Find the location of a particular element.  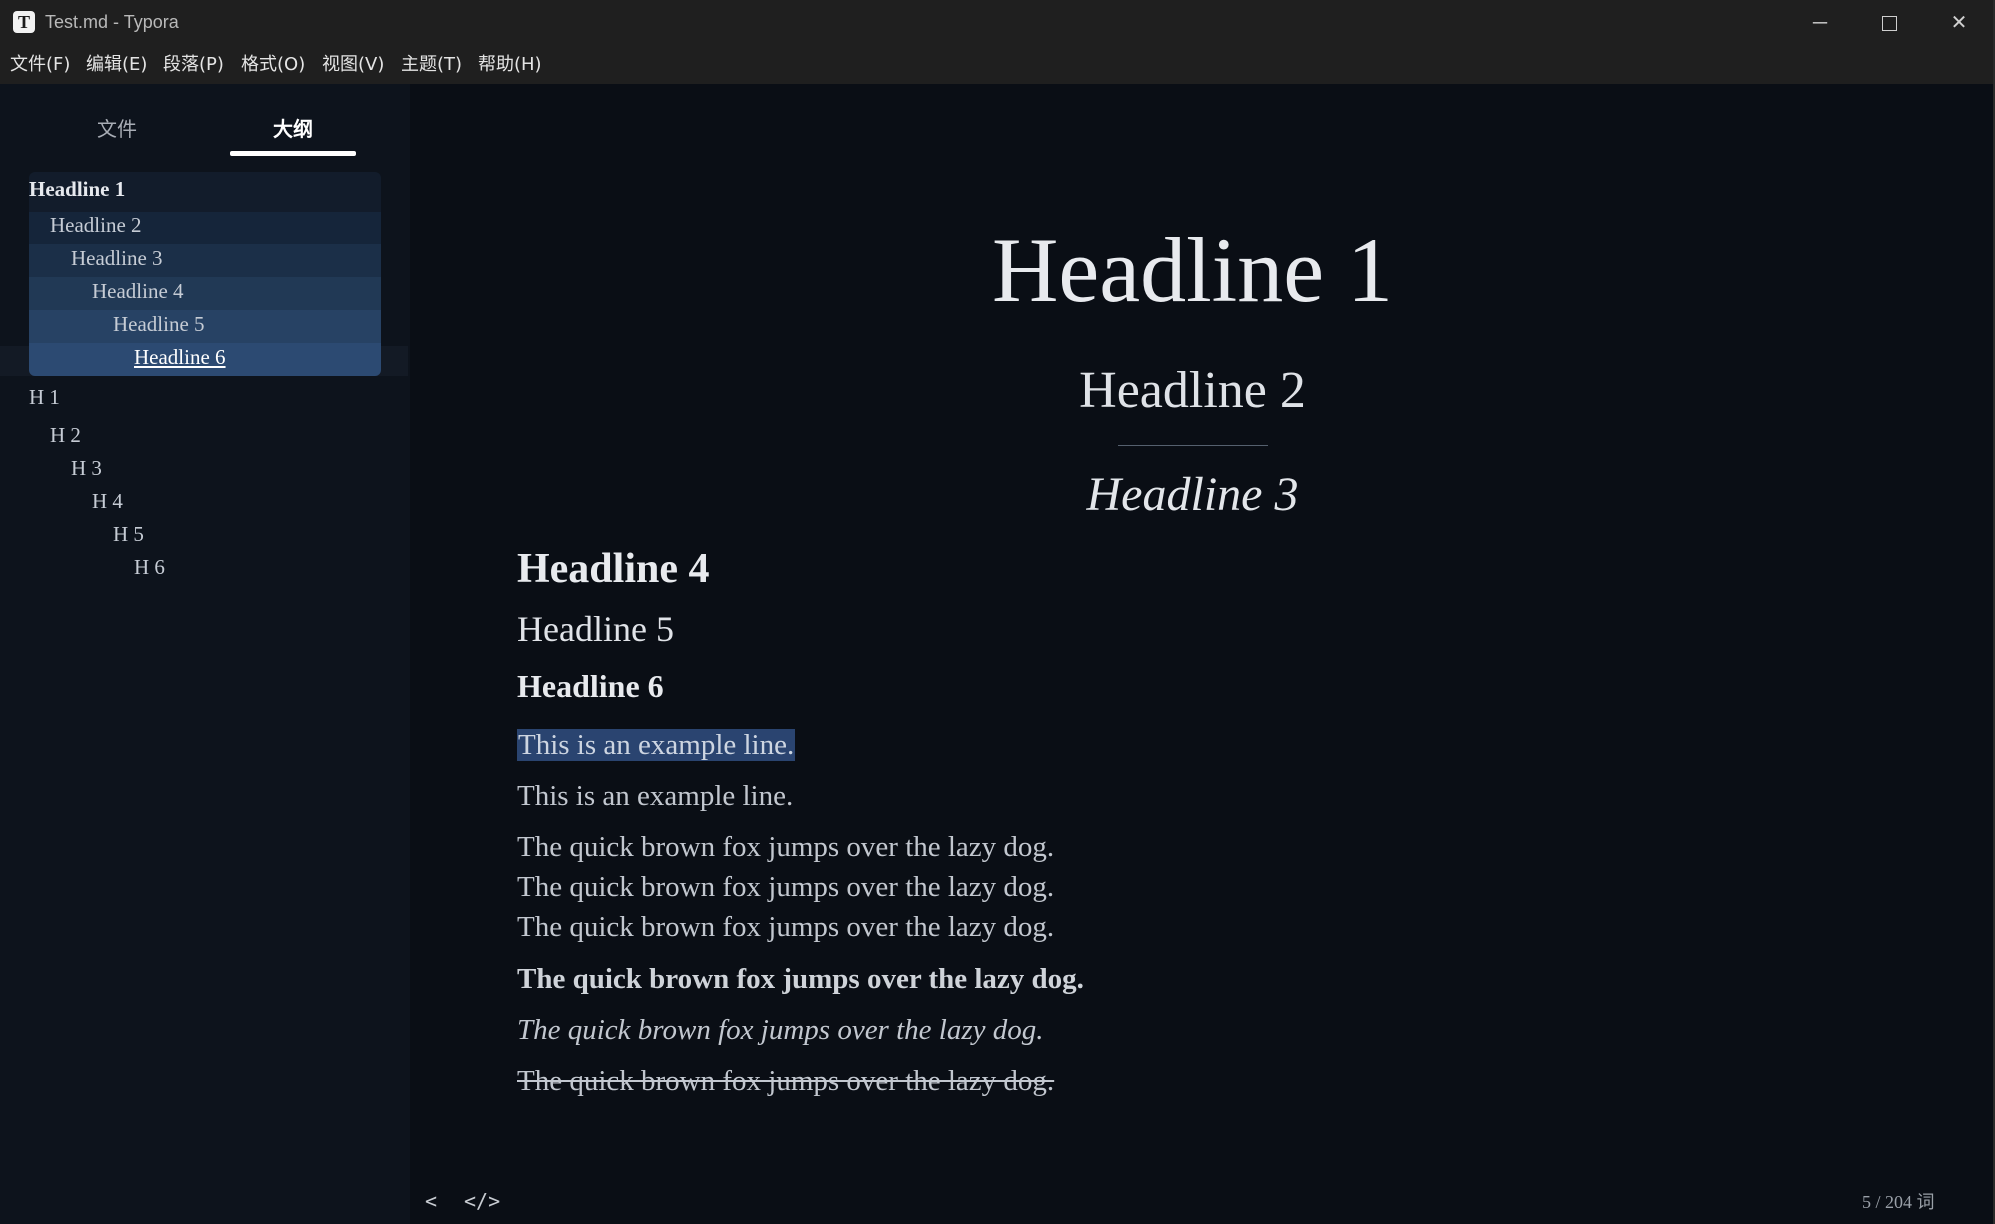

outline-item-h4: H 4 is located at coordinates (107, 501).